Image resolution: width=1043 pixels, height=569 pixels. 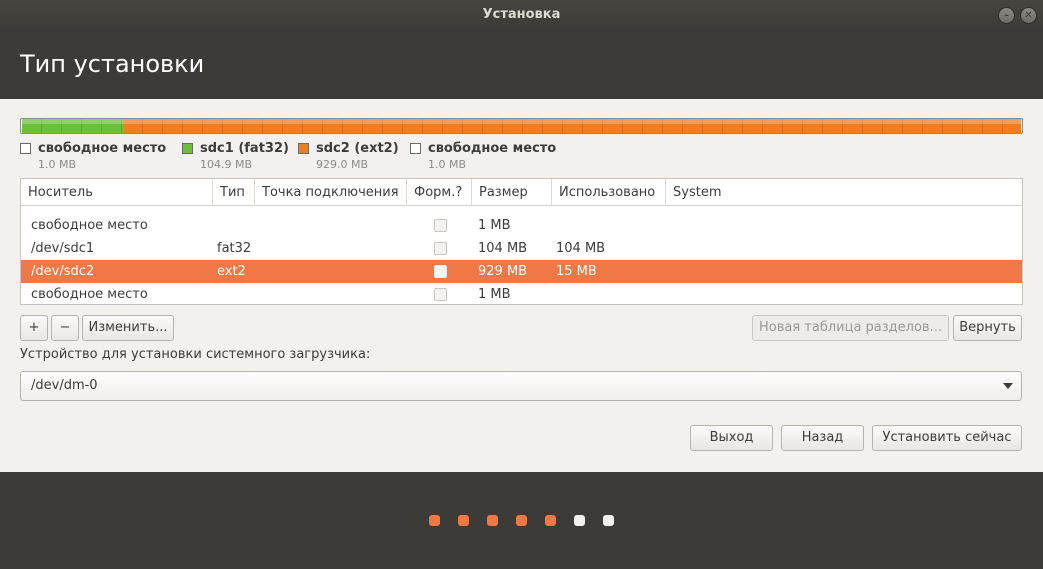 I want to click on page-header: Тип установки, so click(x=521, y=64).